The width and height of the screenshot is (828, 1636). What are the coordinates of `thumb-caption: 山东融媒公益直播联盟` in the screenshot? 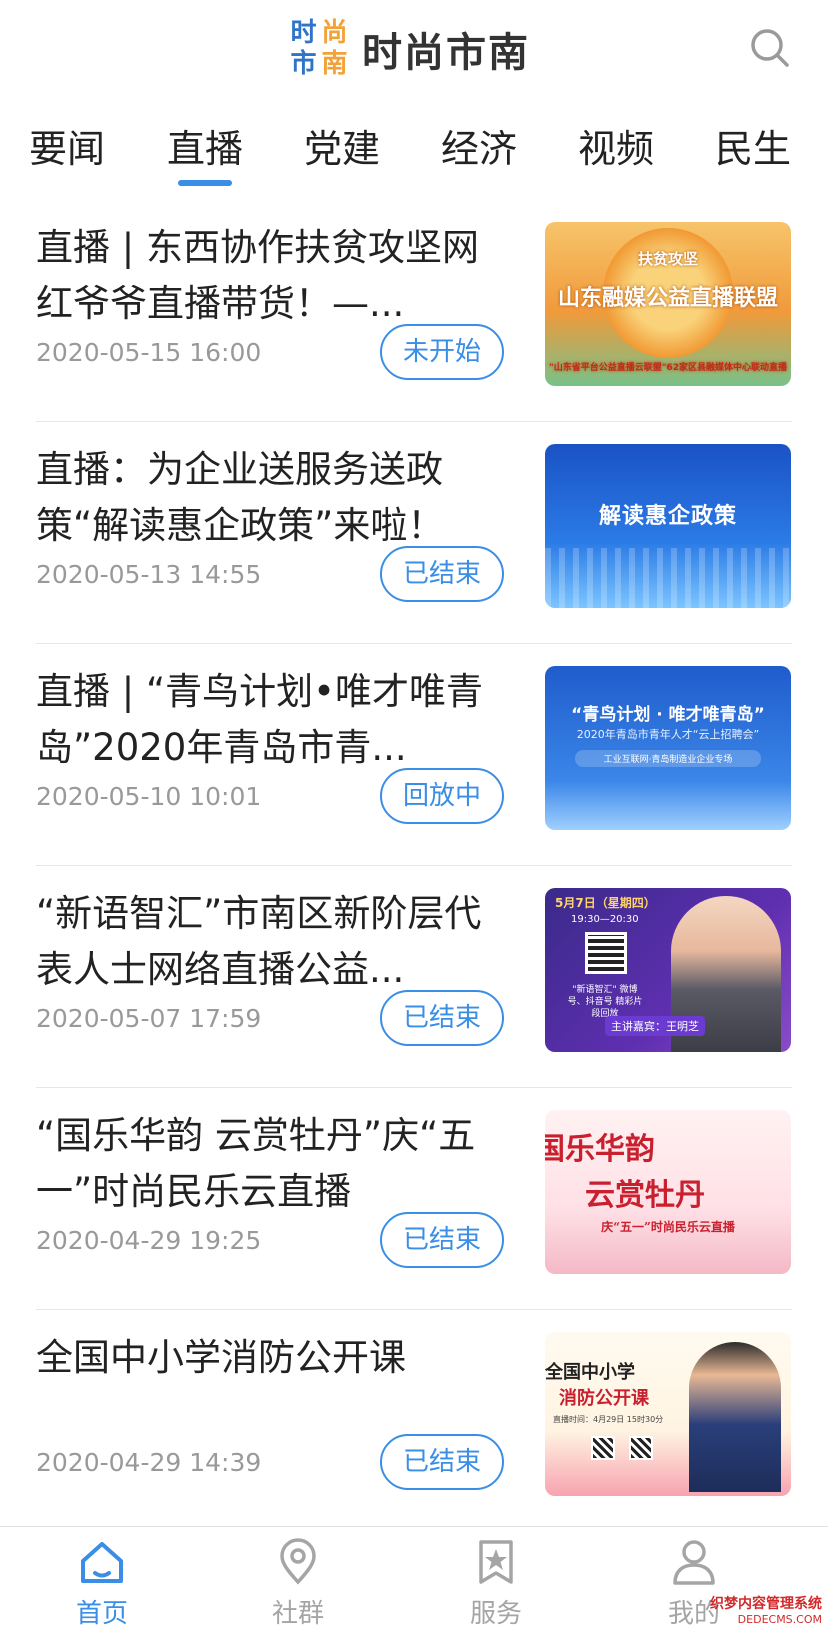 It's located at (667, 298).